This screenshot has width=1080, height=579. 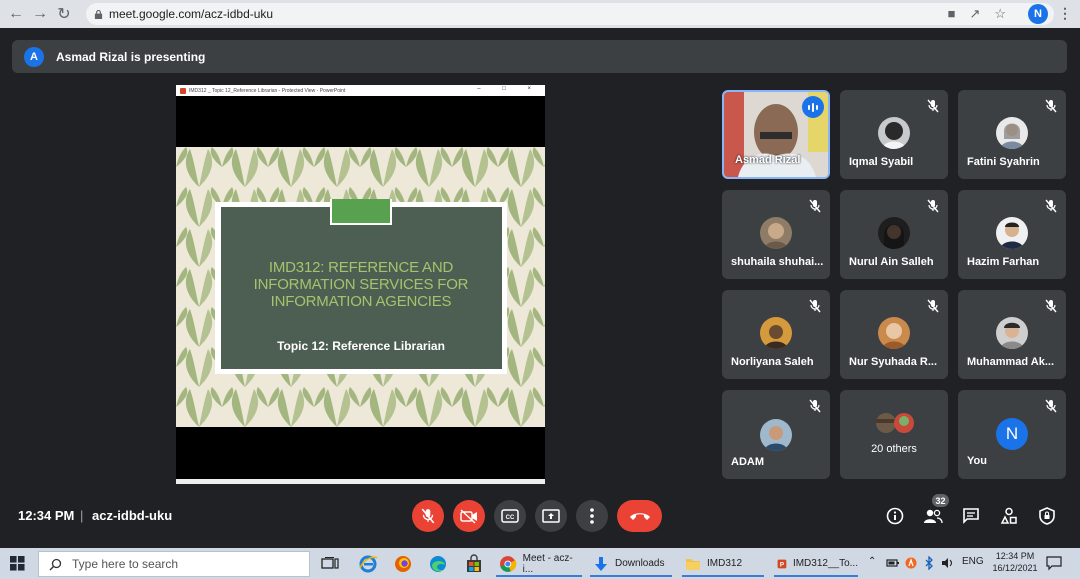 What do you see at coordinates (360, 481) in the screenshot?
I see `powerpoint-statusbar` at bounding box center [360, 481].